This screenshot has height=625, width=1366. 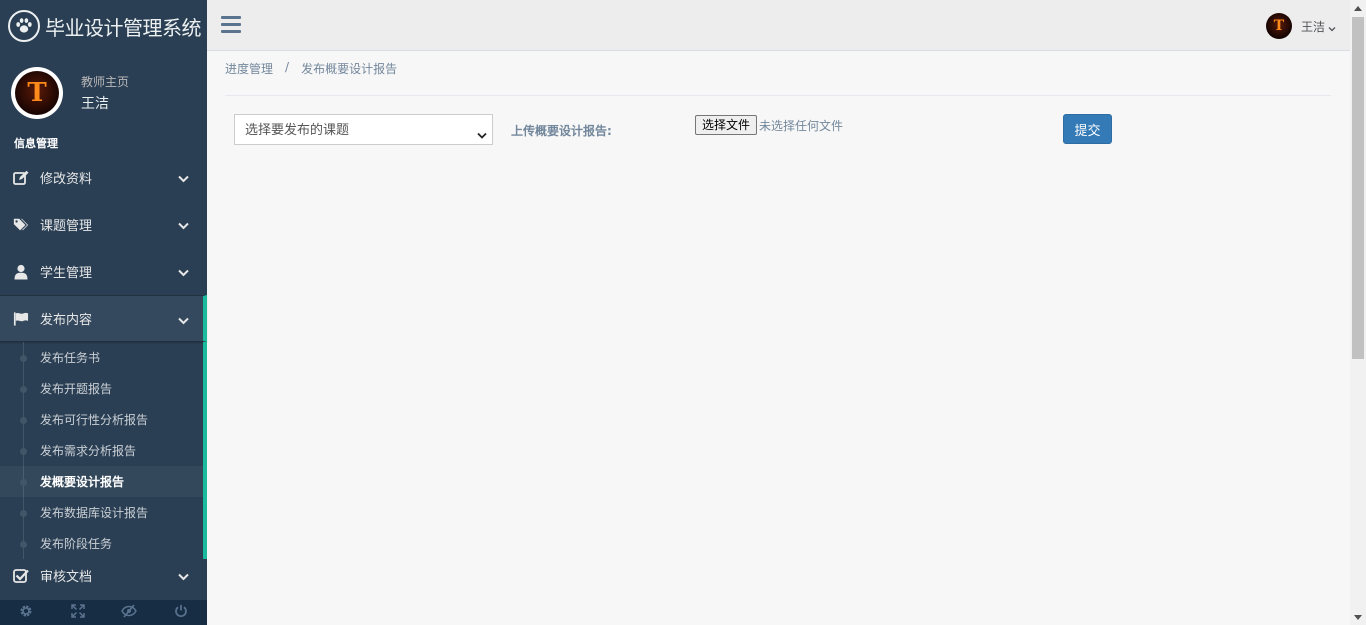 What do you see at coordinates (103, 224) in the screenshot?
I see `sidebar-item-topic-management: 课题管理` at bounding box center [103, 224].